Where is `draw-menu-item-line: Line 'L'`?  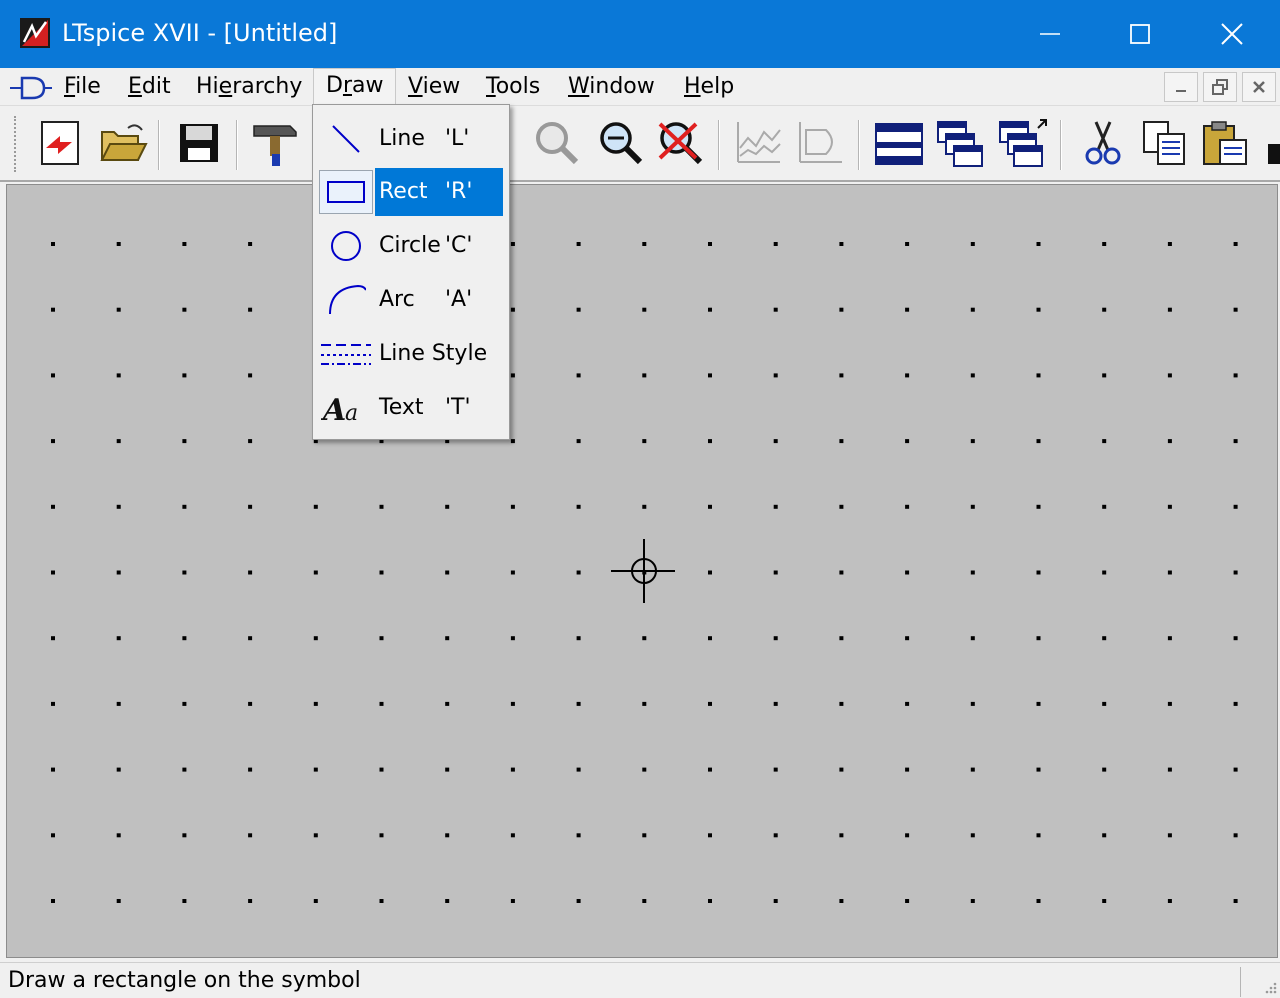
draw-menu-item-line: Line 'L' is located at coordinates (411, 139).